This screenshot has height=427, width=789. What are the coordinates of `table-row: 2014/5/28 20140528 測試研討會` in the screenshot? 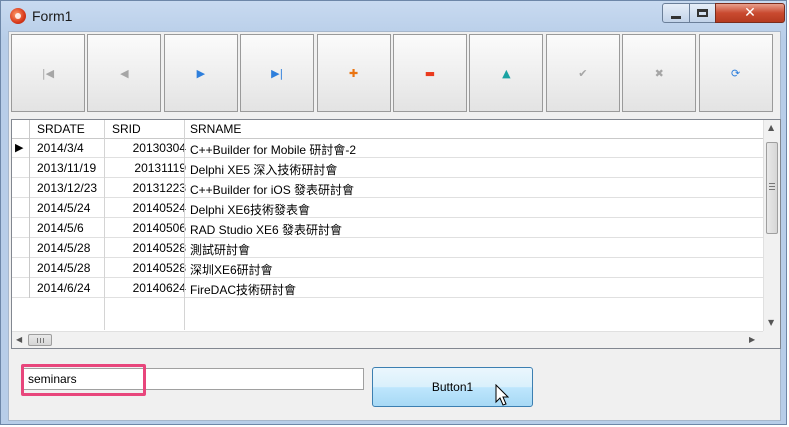 It's located at (392, 248).